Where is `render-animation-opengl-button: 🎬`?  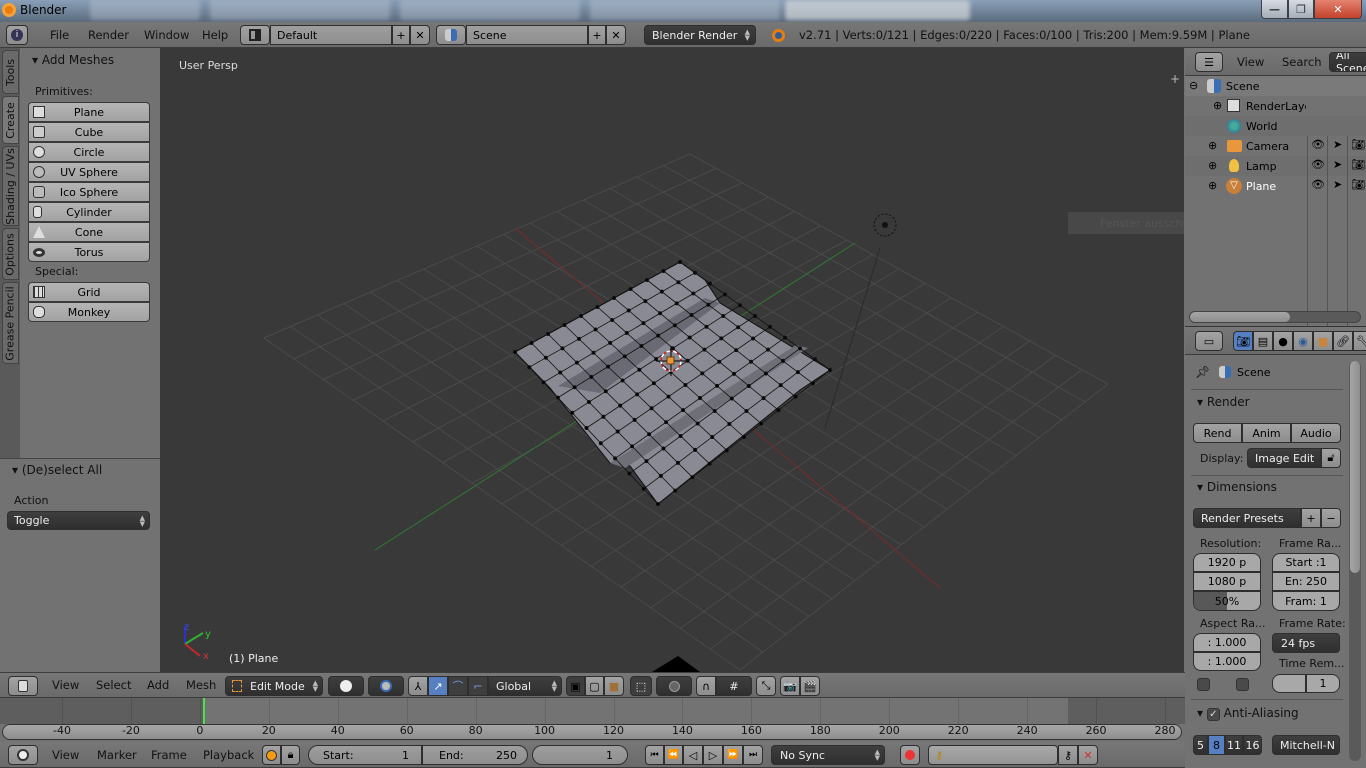 render-animation-opengl-button: 🎬 is located at coordinates (810, 686).